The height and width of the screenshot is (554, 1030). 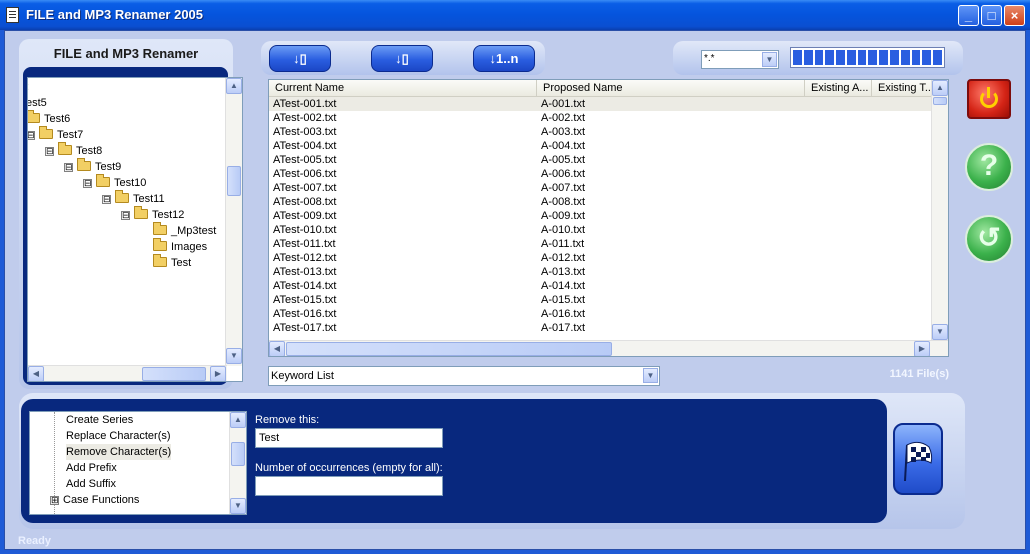 I want to click on list-hscroll-thumb, so click(x=449, y=349).